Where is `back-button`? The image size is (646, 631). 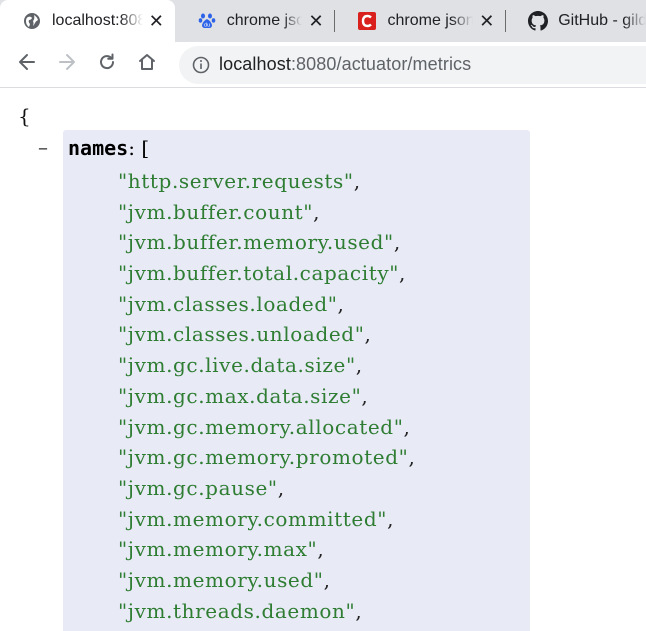 back-button is located at coordinates (27, 65).